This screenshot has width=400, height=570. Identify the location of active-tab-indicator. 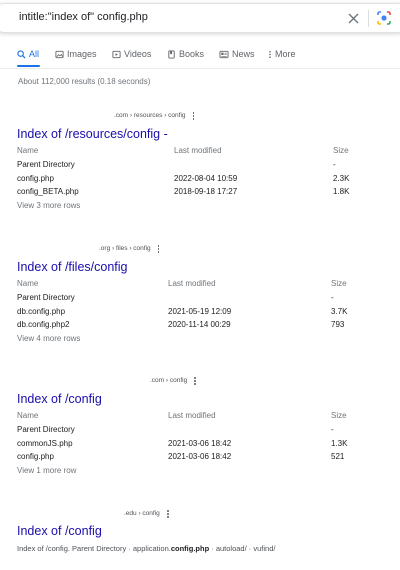
(28, 66).